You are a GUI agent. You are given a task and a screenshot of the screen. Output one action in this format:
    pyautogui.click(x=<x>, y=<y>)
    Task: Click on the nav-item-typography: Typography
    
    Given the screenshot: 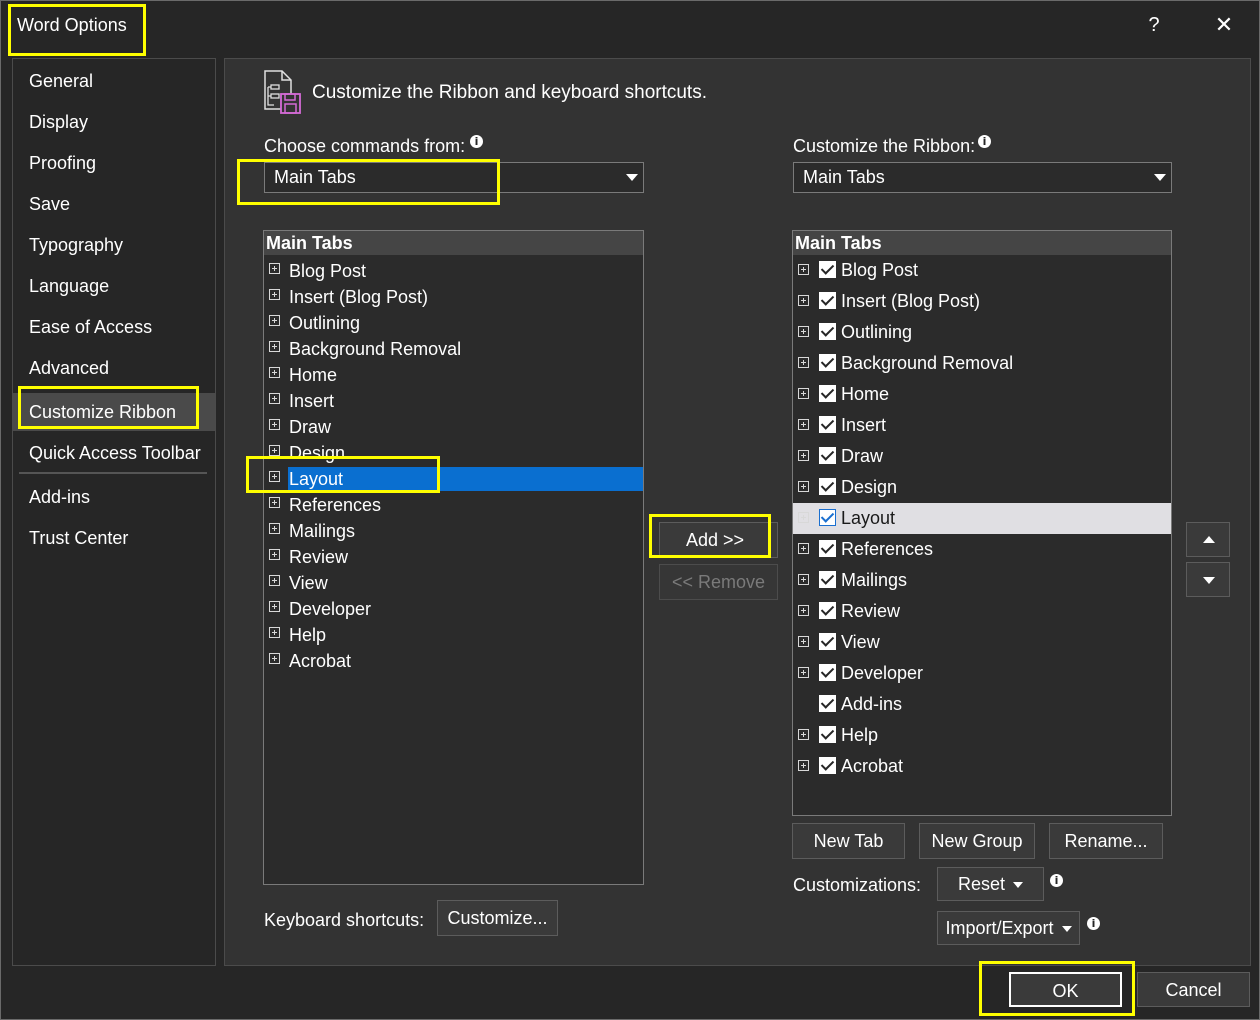 What is the action you would take?
    pyautogui.click(x=114, y=245)
    